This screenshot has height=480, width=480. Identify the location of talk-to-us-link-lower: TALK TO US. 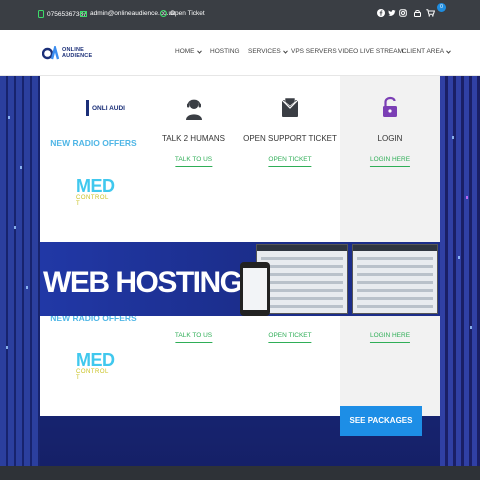
(193, 337).